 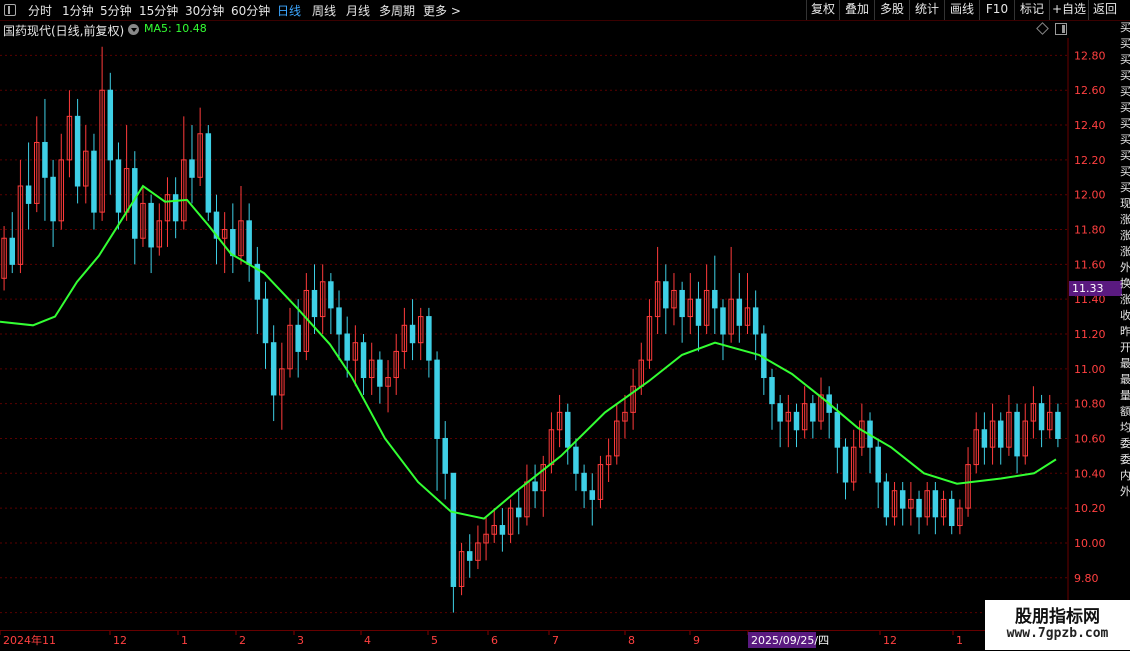 I want to click on side-panel-label: 收, so click(x=1125, y=315).